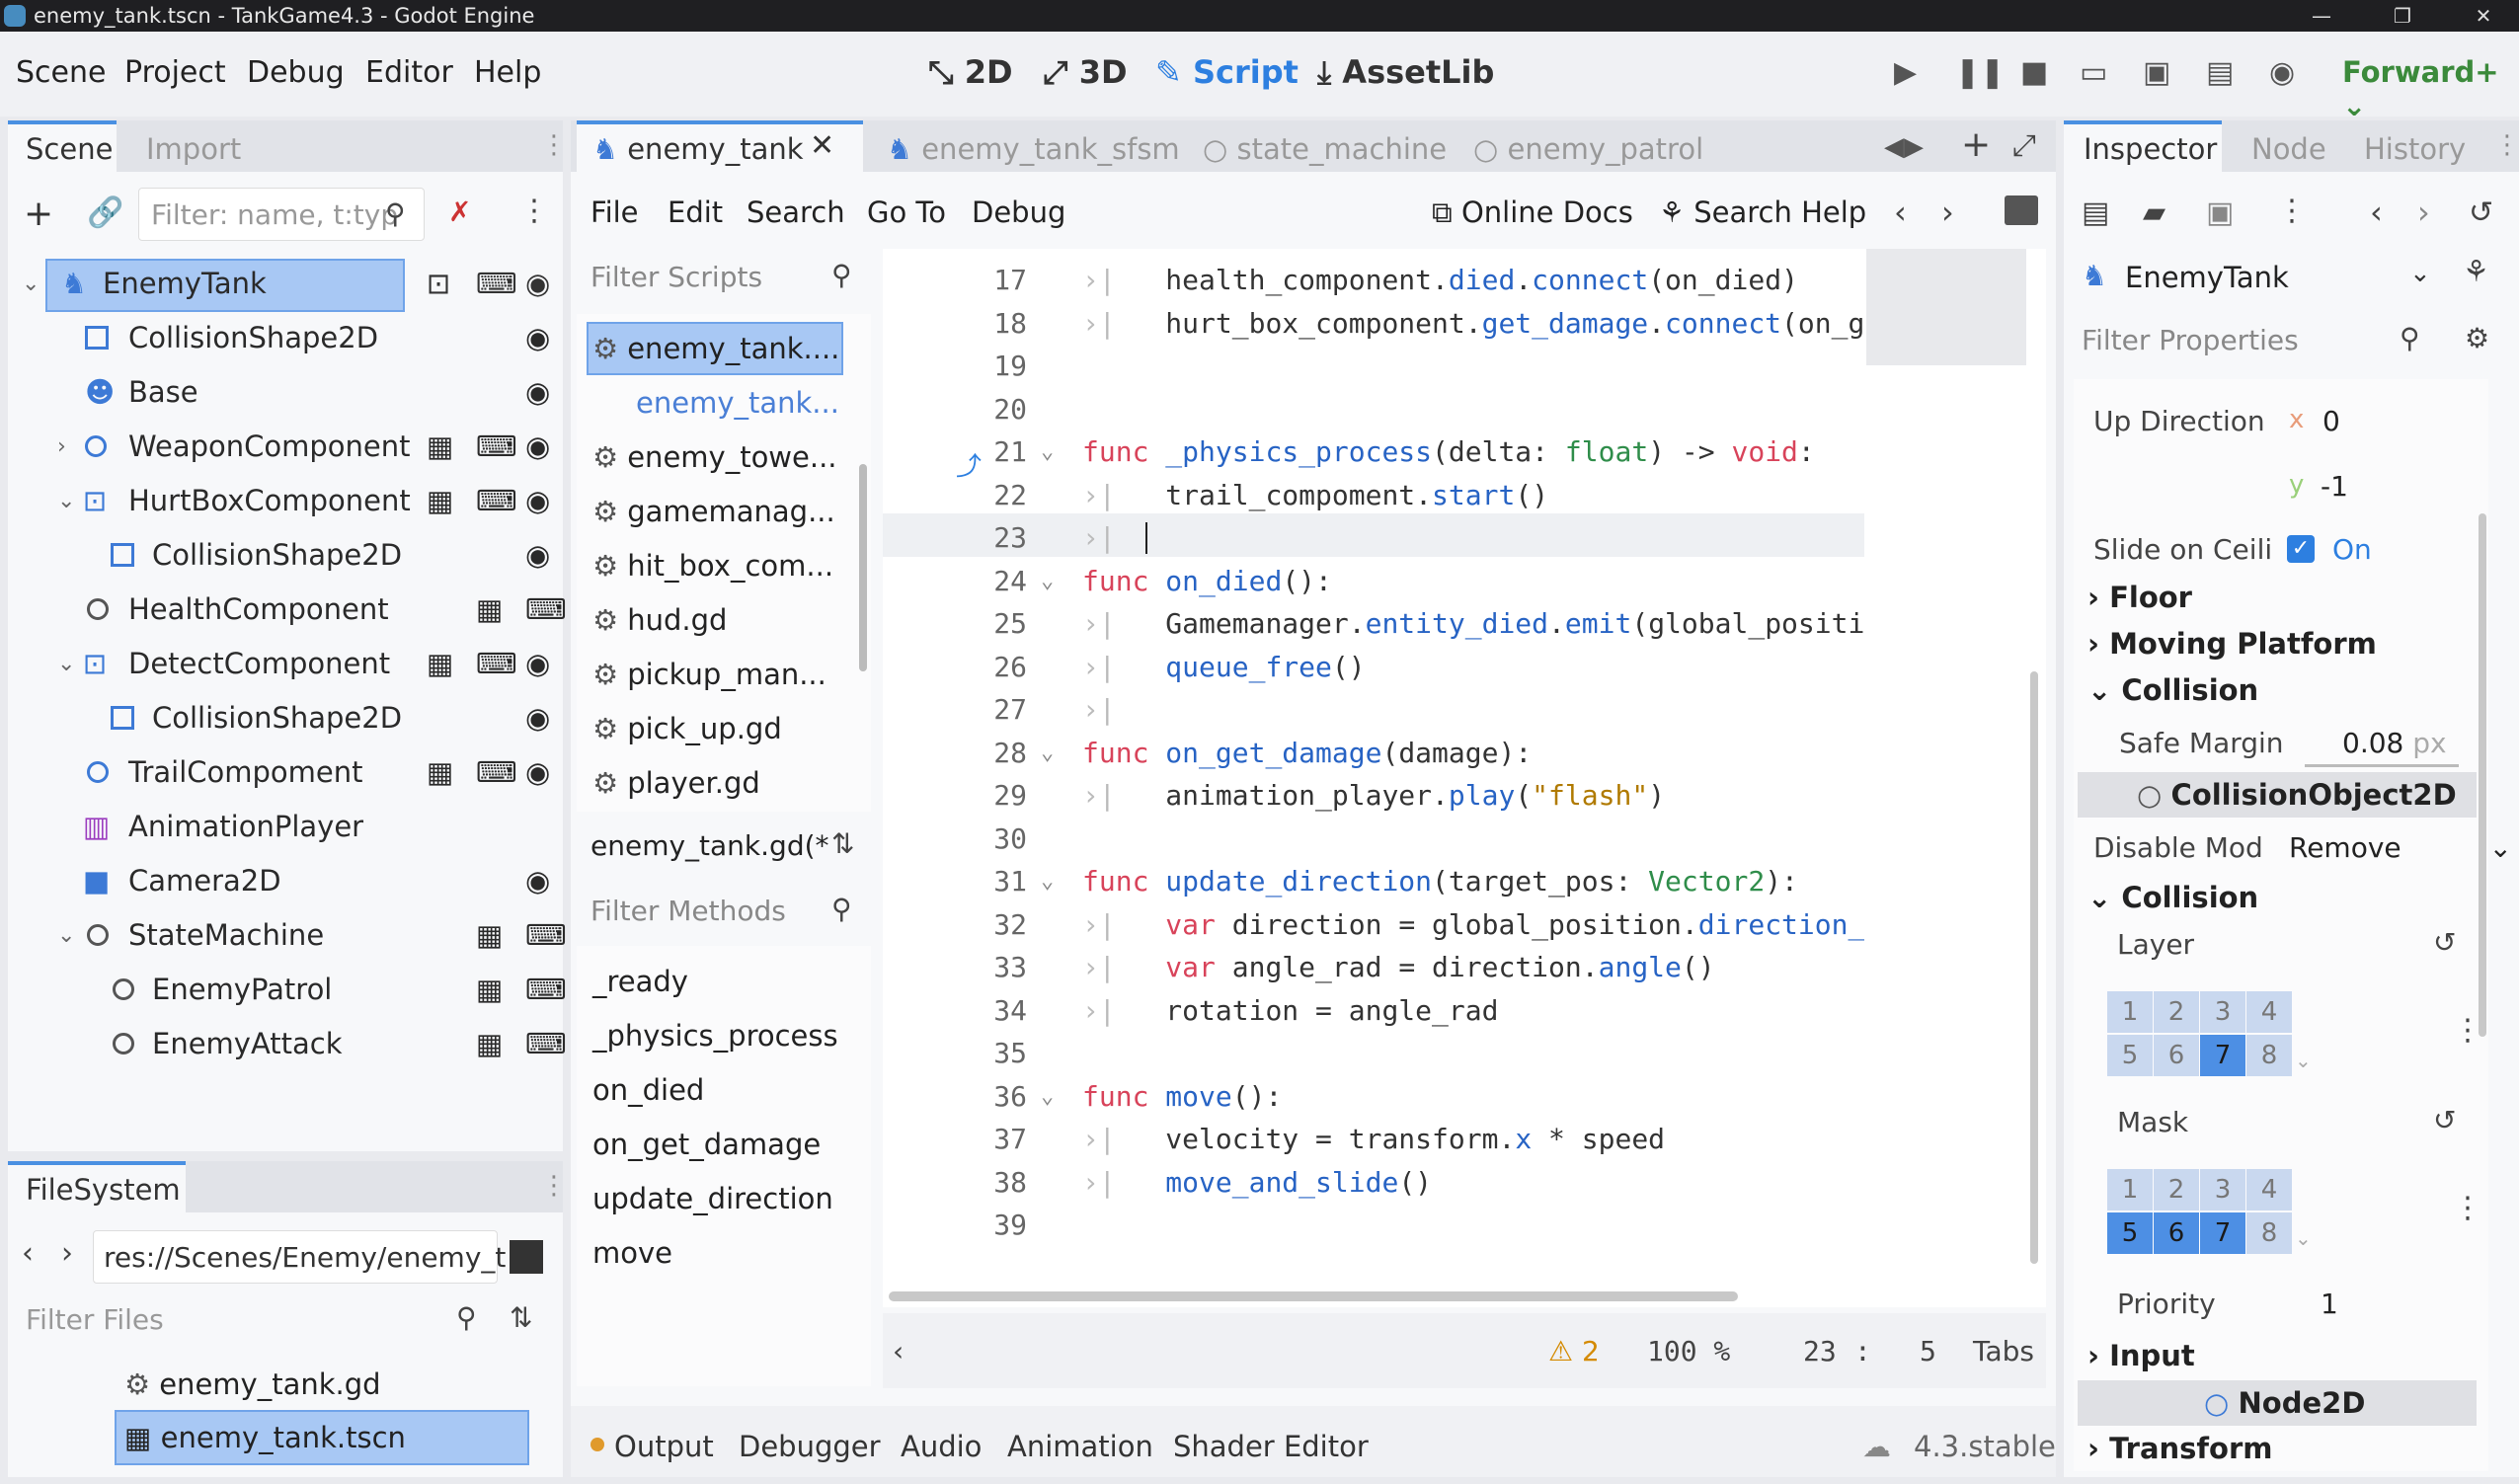 Image resolution: width=2519 pixels, height=1484 pixels. Describe the element at coordinates (2479, 16) in the screenshot. I see `close-button: ✕` at that location.